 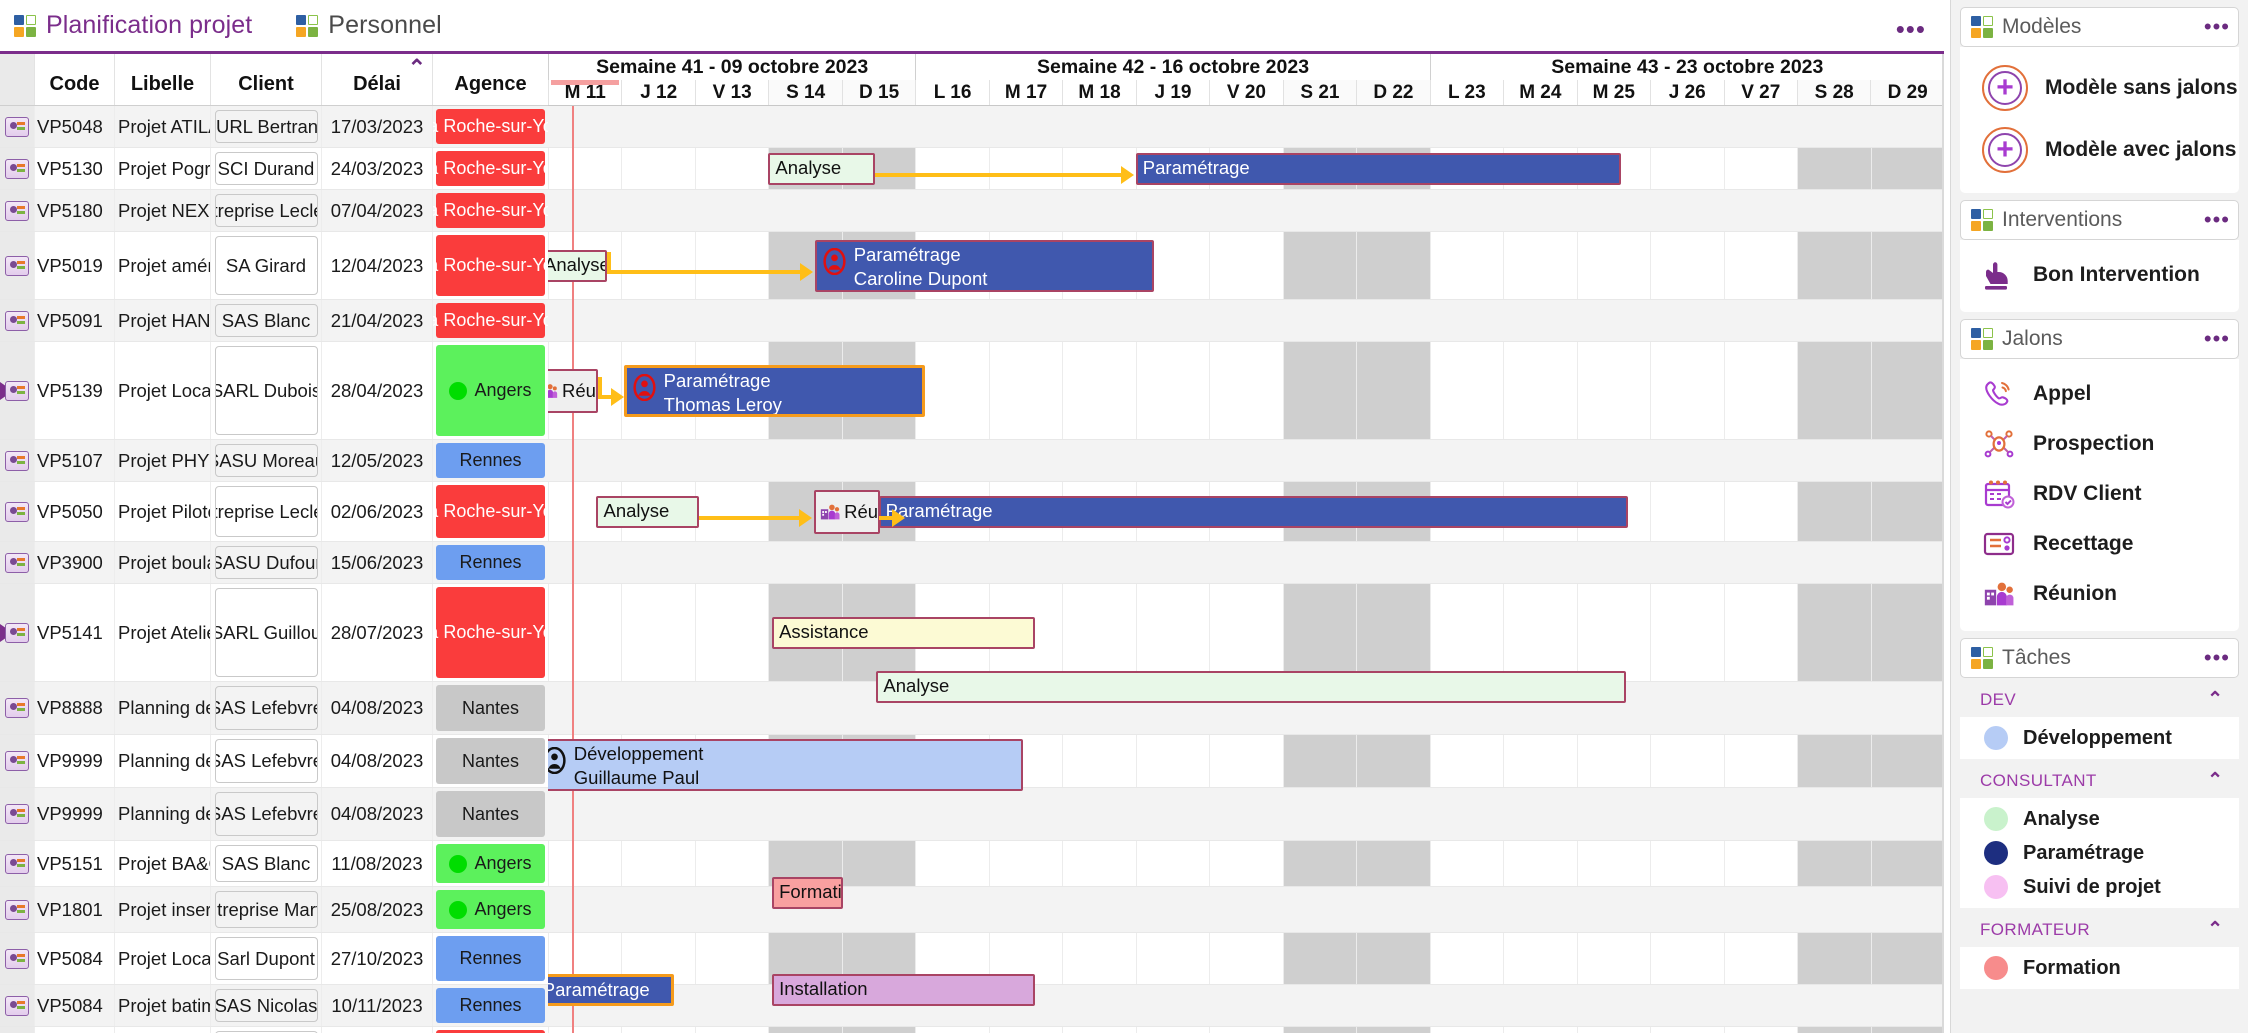 What do you see at coordinates (1833, 92) in the screenshot?
I see `gantt-day-header-cell: S 28` at bounding box center [1833, 92].